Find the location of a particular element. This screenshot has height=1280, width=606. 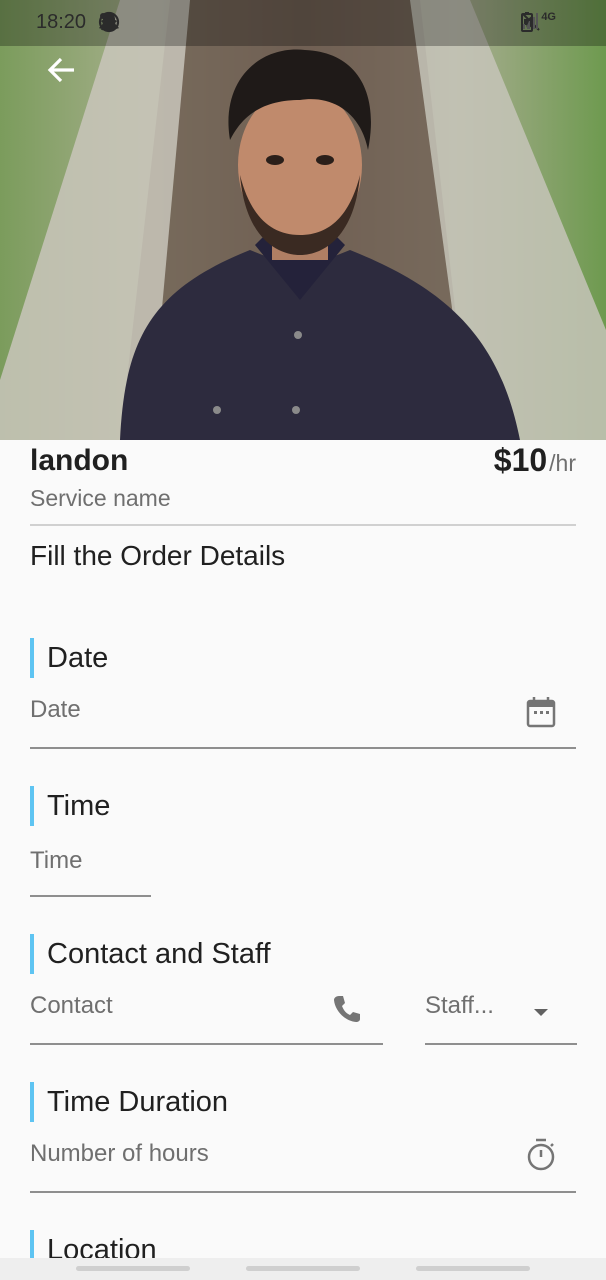

hours-field: Number of hours is located at coordinates (303, 1164).